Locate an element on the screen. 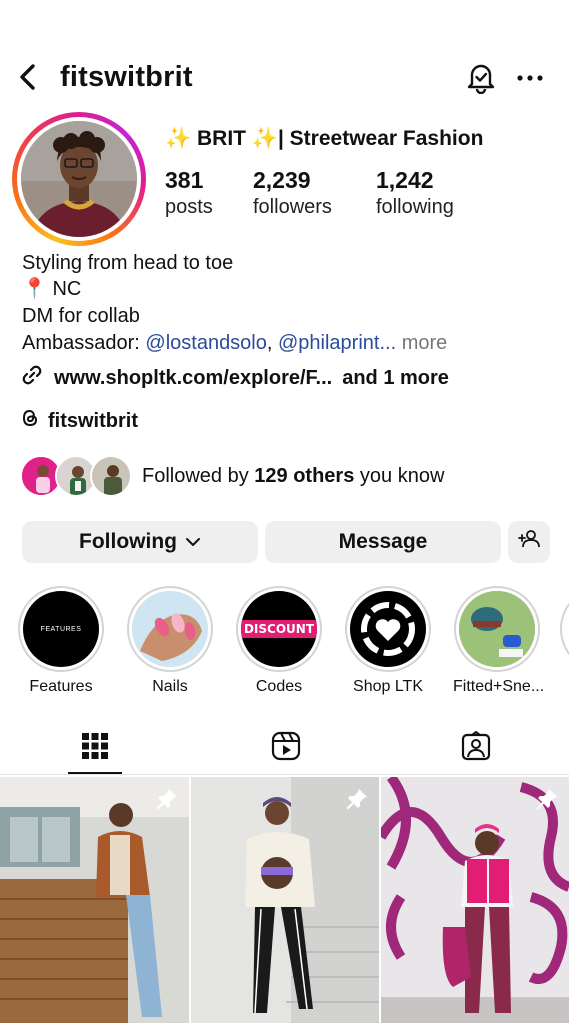  grid-icon is located at coordinates (95, 748).